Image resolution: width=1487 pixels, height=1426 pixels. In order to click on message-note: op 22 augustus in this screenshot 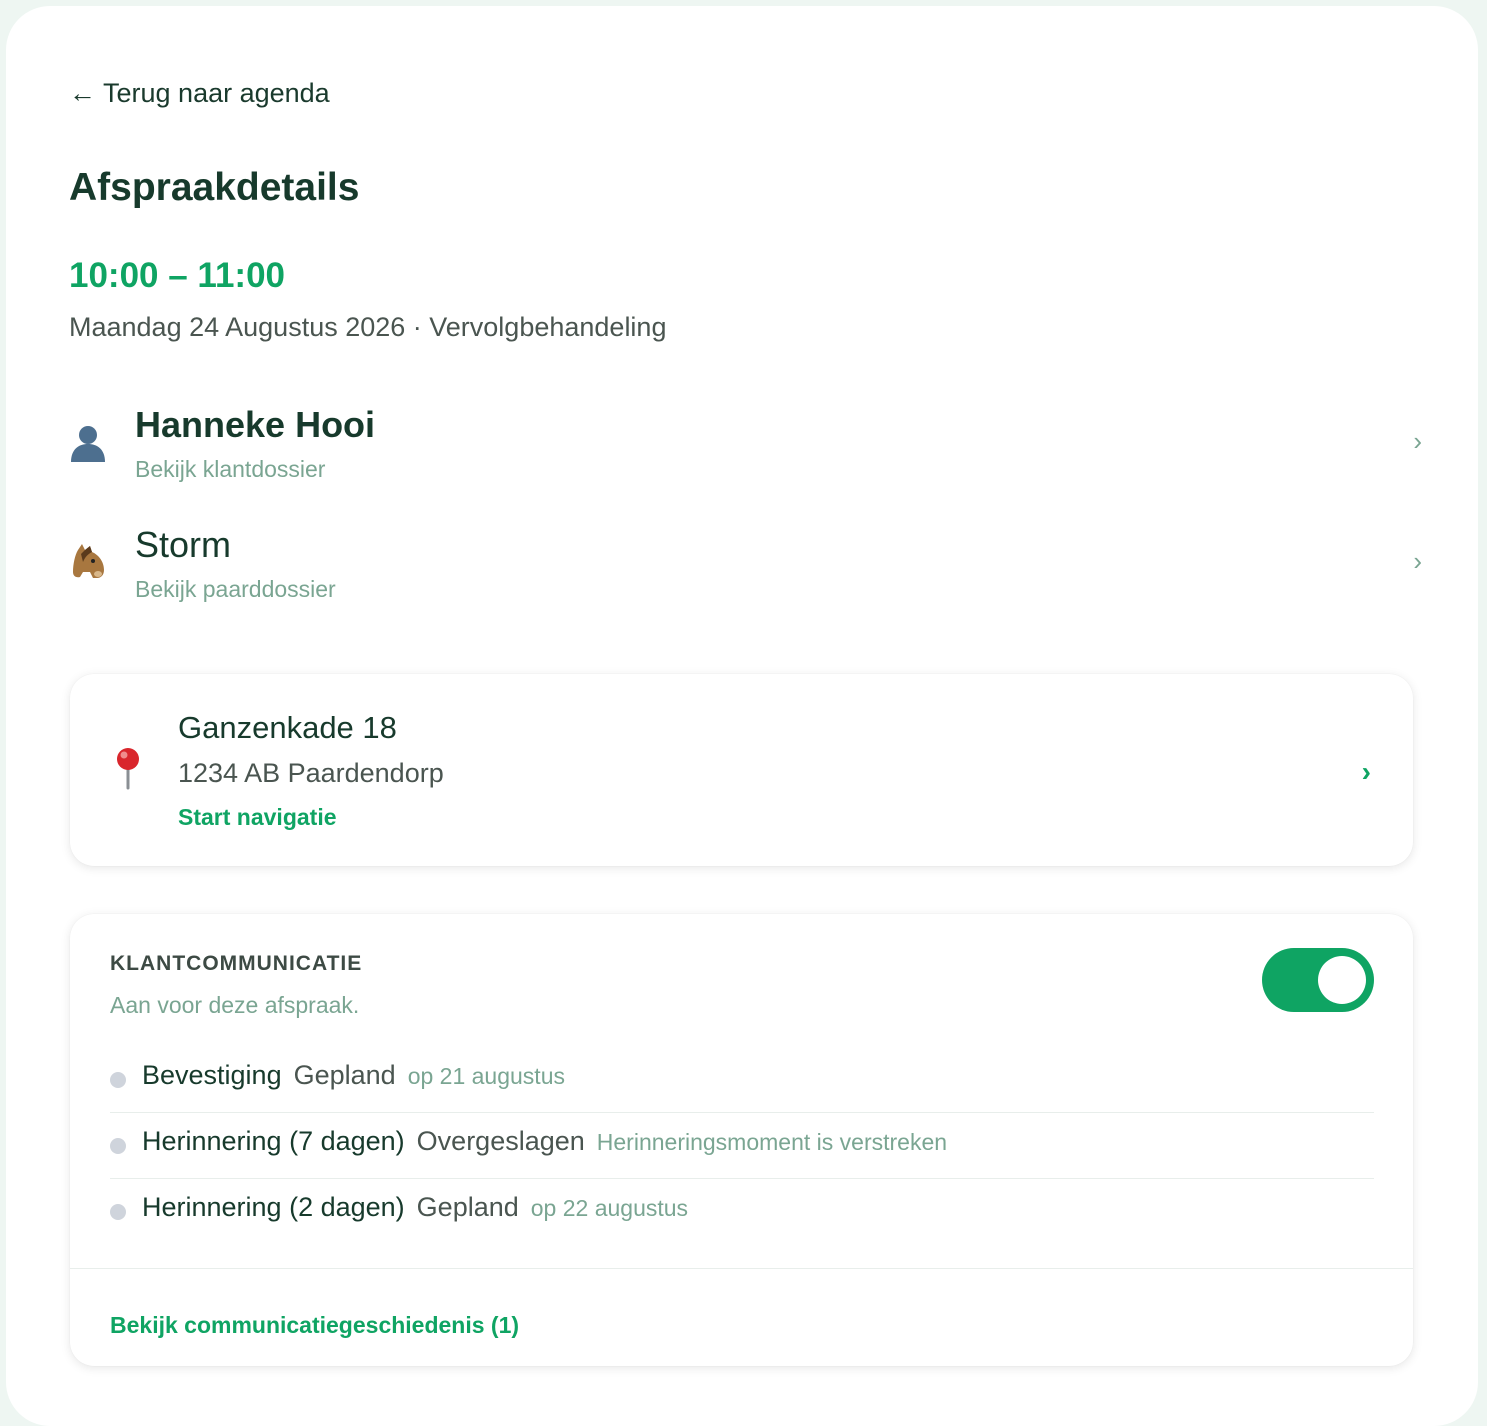, I will do `click(609, 1208)`.